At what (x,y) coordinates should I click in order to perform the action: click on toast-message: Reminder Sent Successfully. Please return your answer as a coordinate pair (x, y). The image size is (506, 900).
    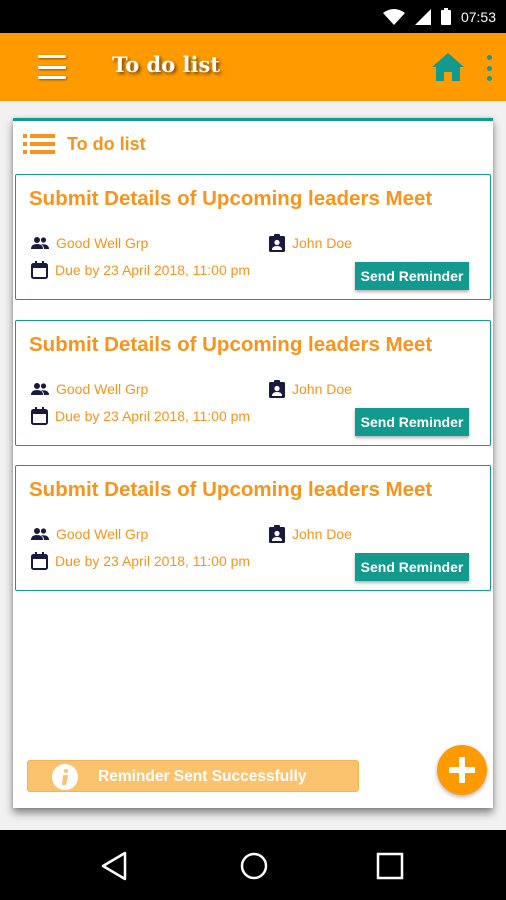
    Looking at the image, I should click on (193, 776).